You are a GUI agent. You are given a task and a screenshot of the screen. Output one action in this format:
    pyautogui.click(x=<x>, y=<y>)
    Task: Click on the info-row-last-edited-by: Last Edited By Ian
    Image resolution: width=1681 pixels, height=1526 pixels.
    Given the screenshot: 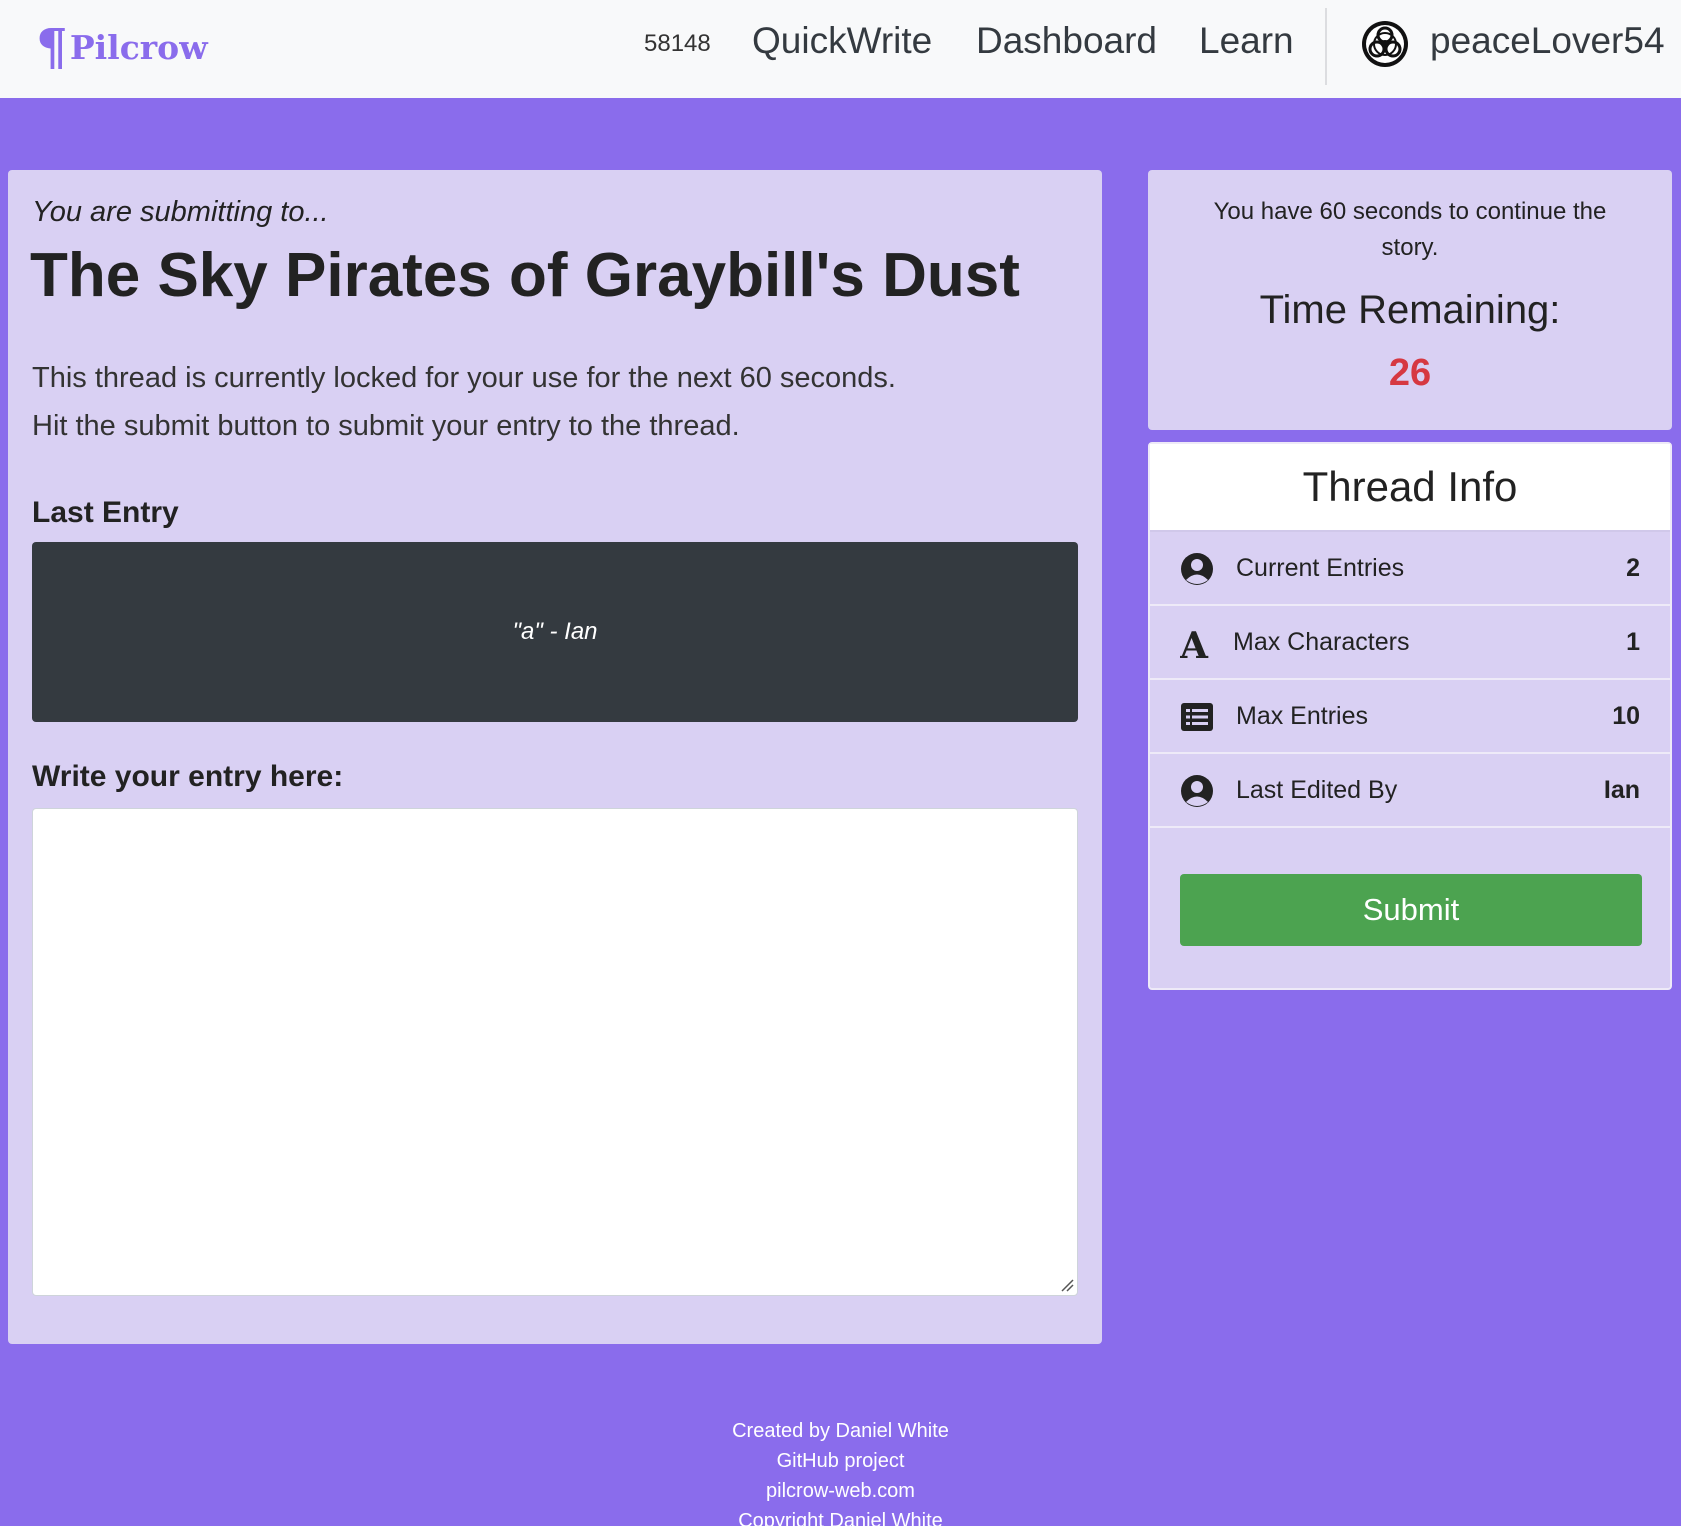 What is the action you would take?
    pyautogui.click(x=1410, y=791)
    